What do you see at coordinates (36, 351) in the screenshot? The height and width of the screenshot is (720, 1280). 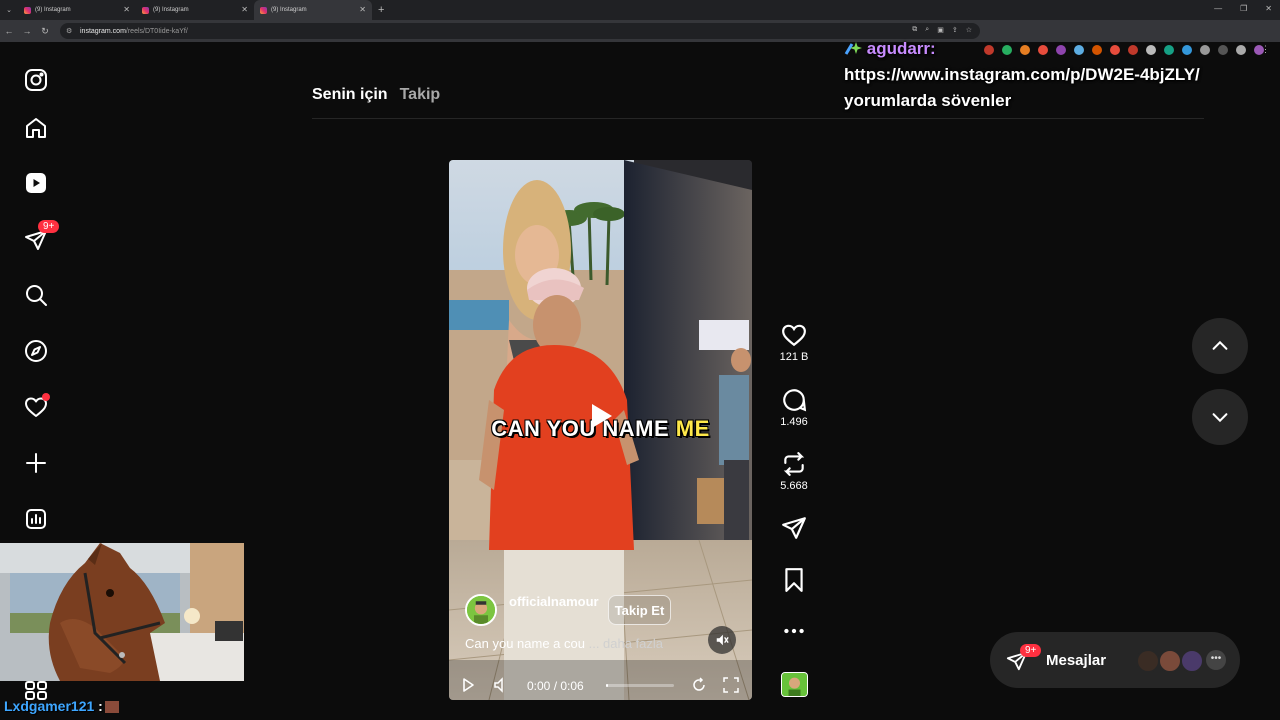 I see `explore-icon` at bounding box center [36, 351].